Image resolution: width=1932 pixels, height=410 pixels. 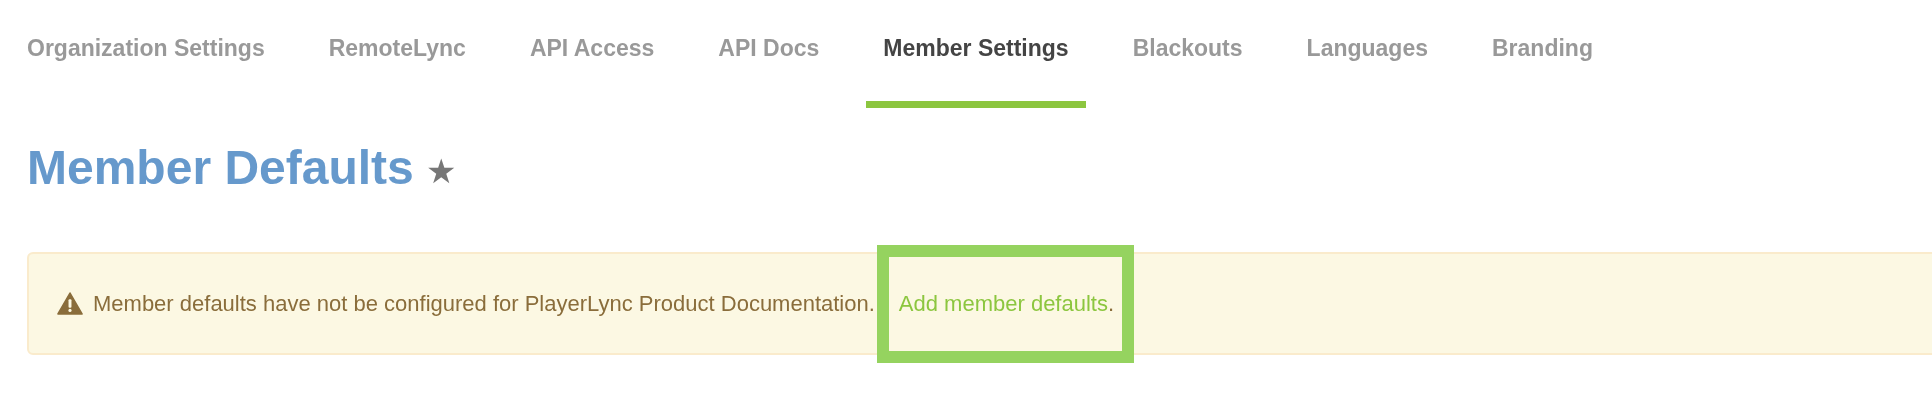 What do you see at coordinates (769, 54) in the screenshot?
I see `nav-tab: API Docs` at bounding box center [769, 54].